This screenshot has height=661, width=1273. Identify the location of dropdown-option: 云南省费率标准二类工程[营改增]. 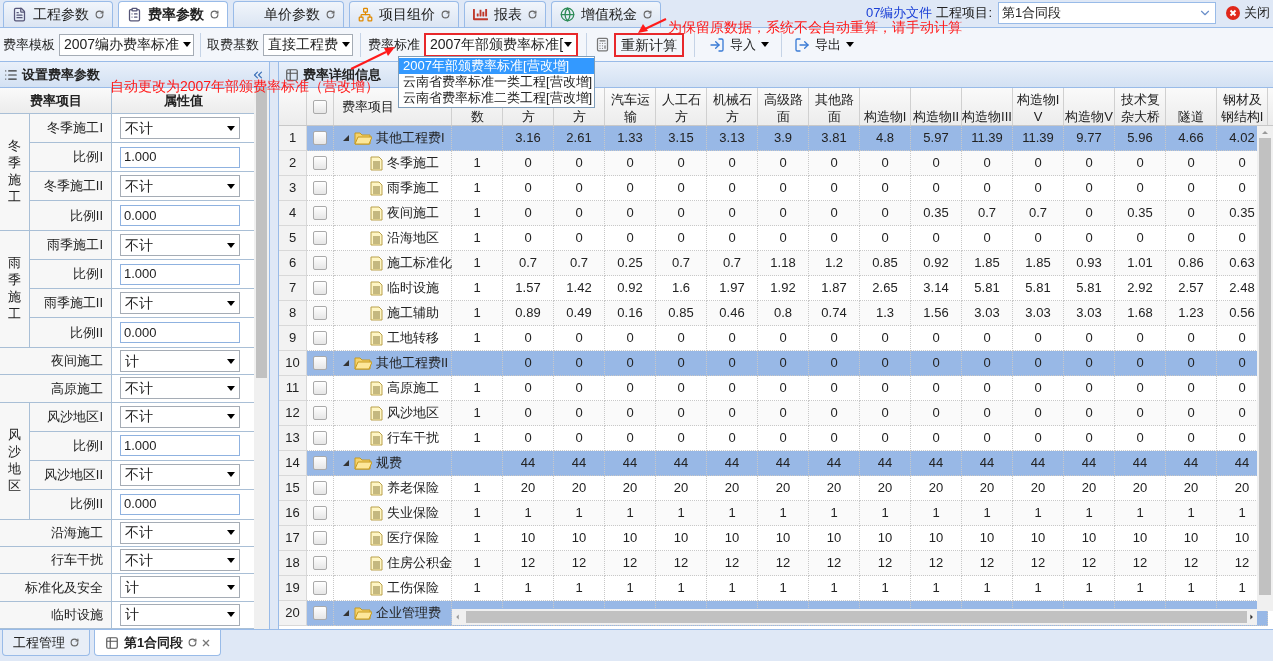
(496, 98).